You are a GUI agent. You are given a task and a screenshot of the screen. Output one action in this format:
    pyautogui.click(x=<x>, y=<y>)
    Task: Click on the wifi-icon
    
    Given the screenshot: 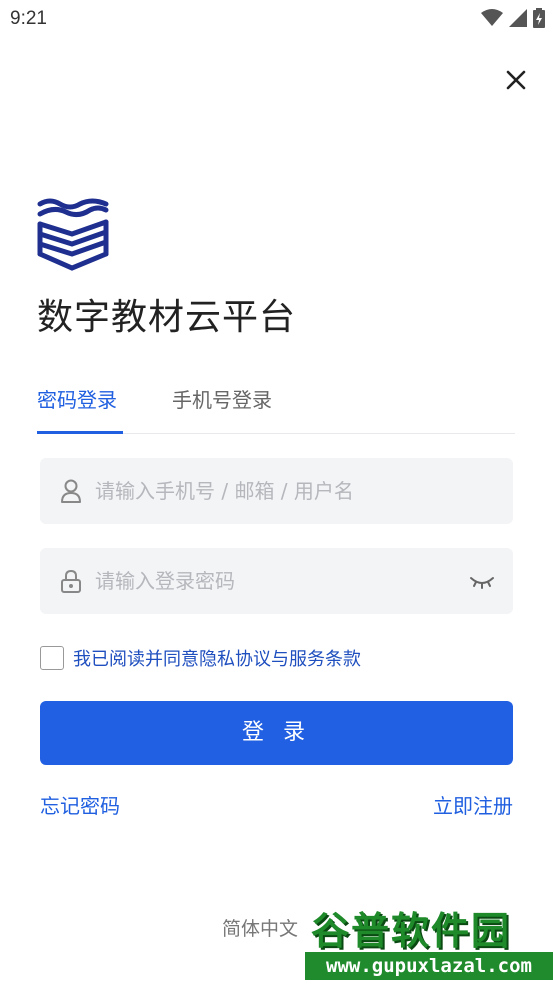 What is the action you would take?
    pyautogui.click(x=492, y=17)
    